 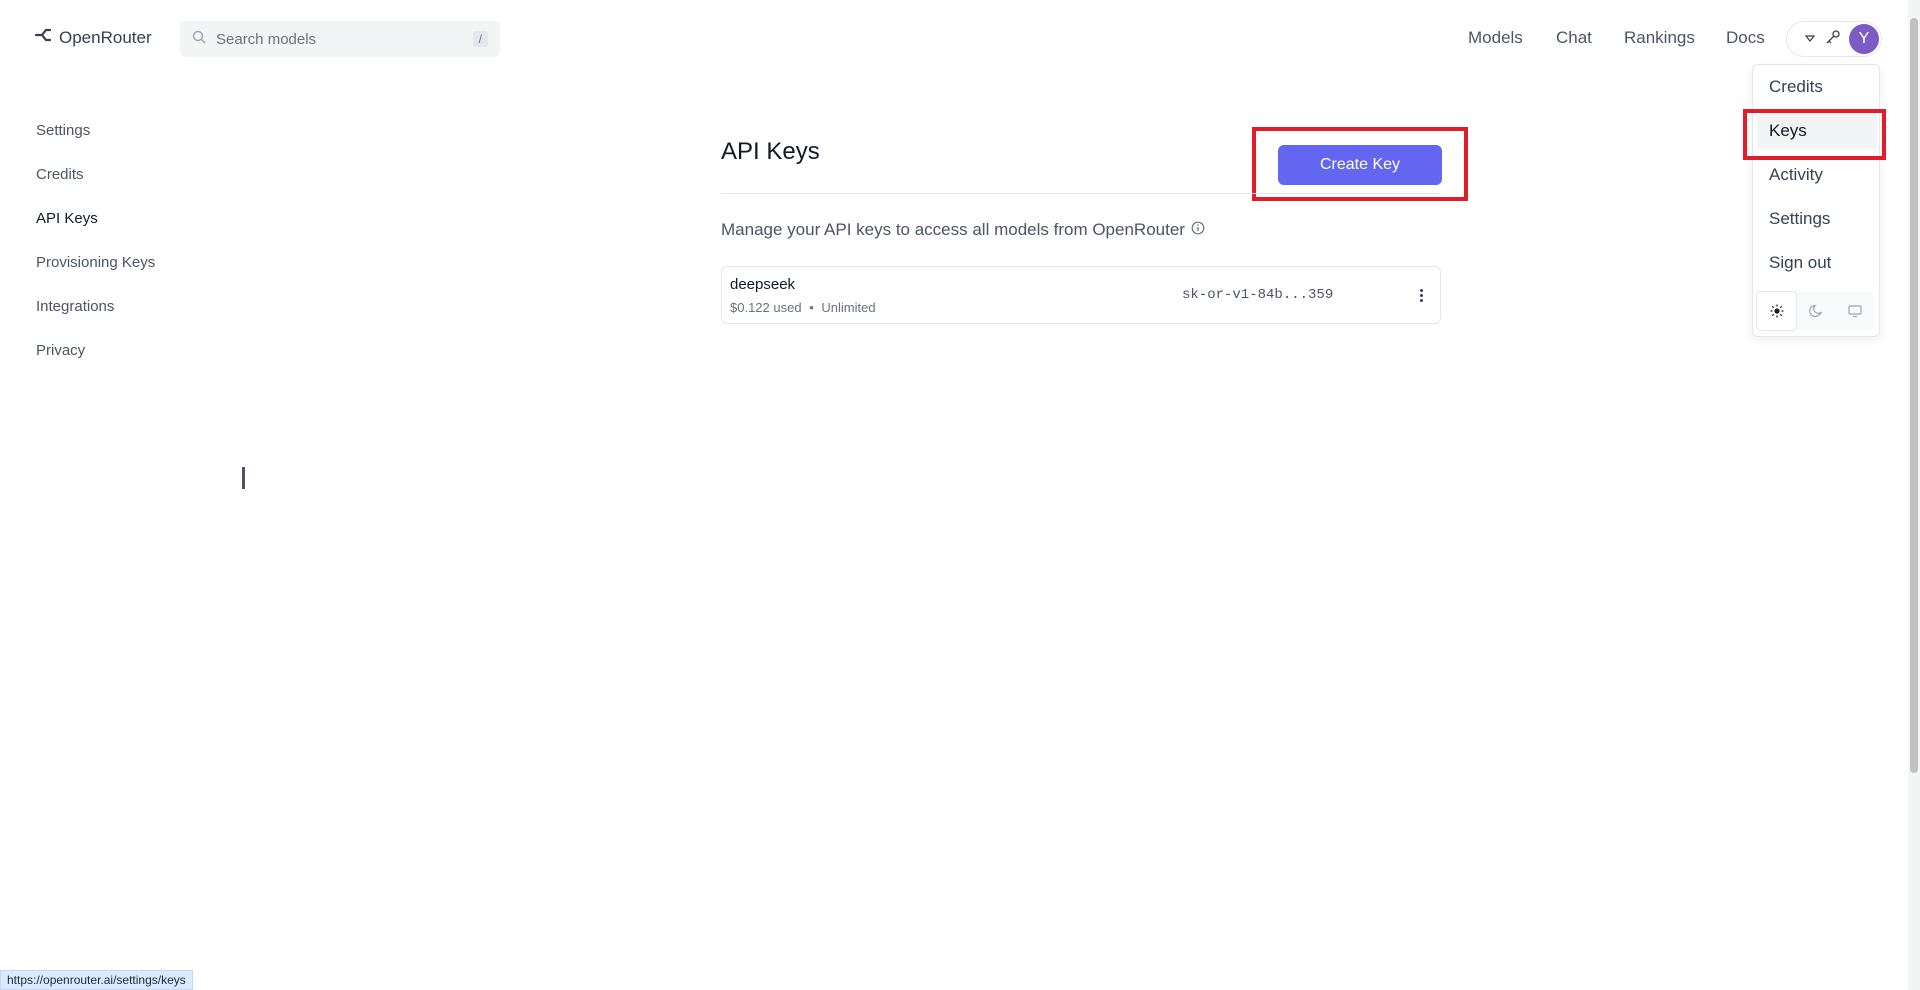 I want to click on moon-icon, so click(x=1815, y=311).